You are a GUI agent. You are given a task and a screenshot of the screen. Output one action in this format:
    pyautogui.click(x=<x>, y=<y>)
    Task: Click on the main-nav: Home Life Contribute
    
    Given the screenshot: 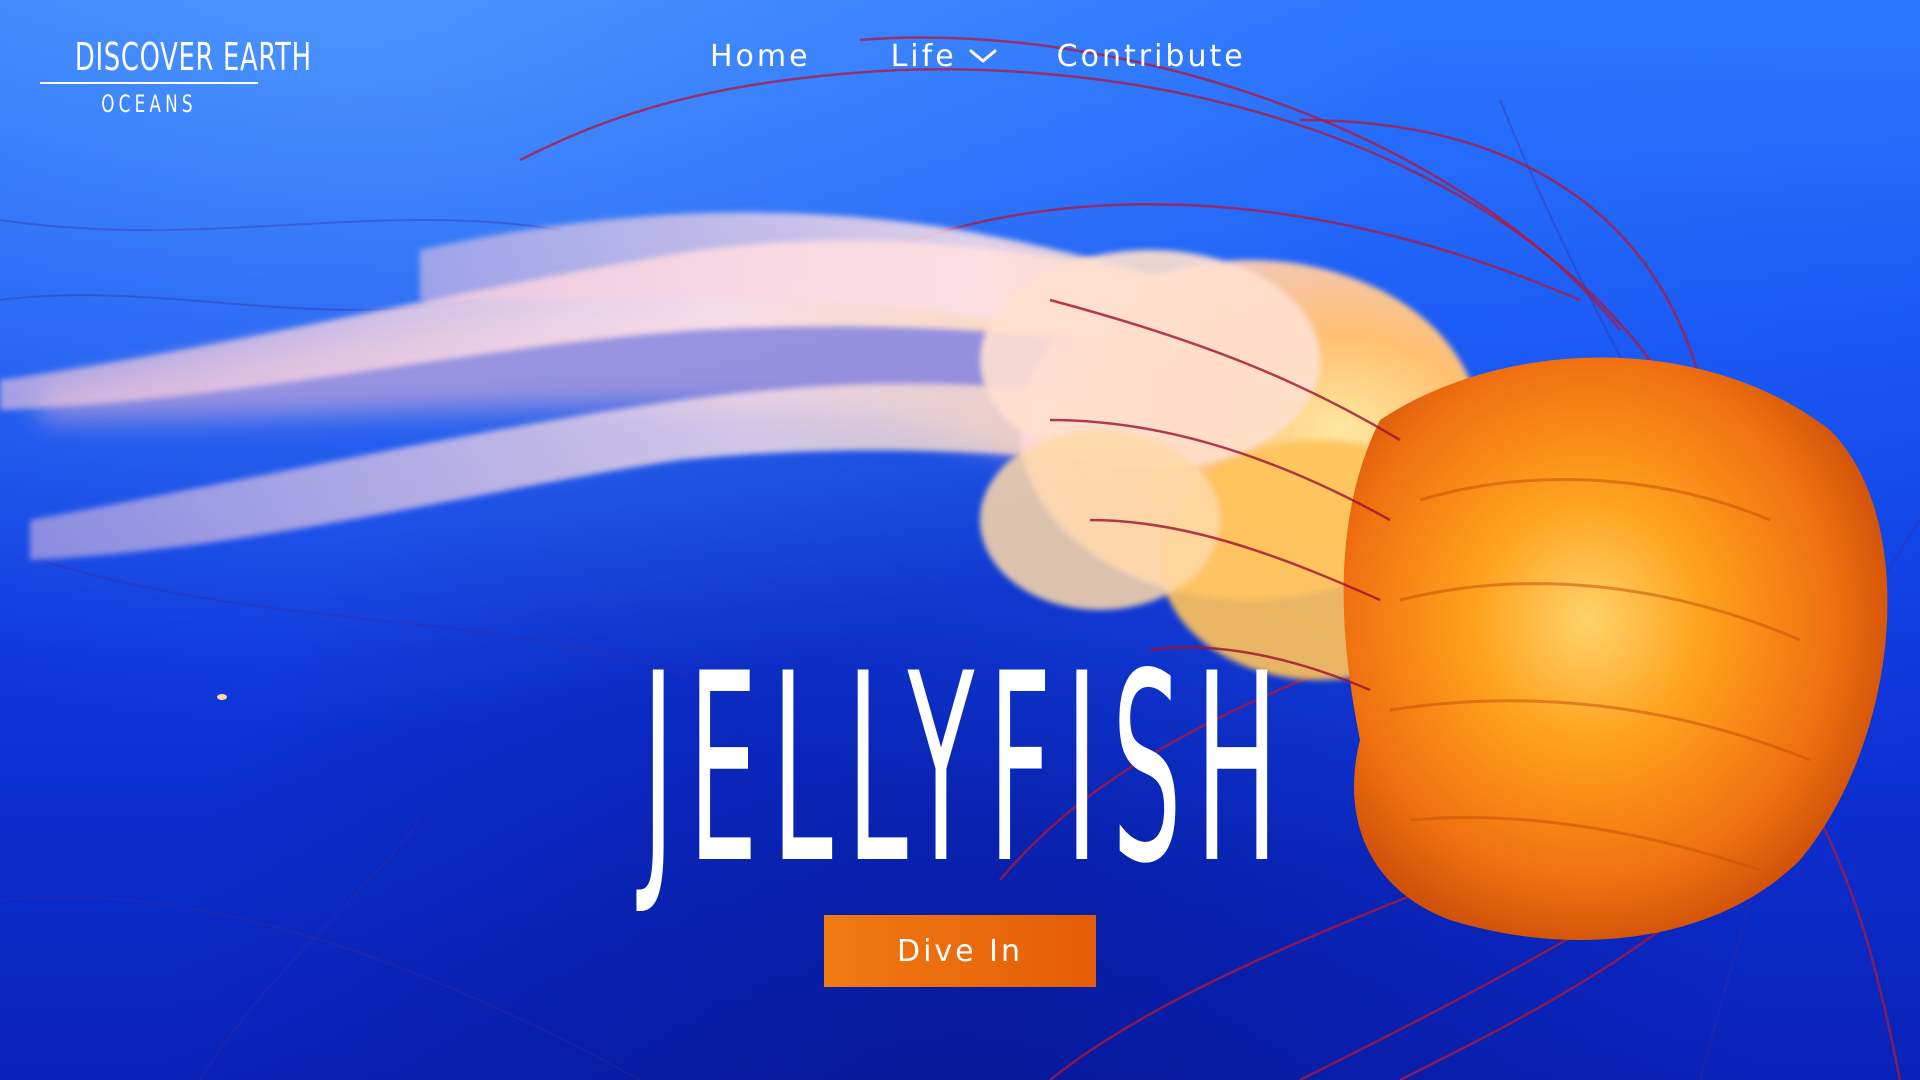 What is the action you would take?
    pyautogui.click(x=978, y=56)
    